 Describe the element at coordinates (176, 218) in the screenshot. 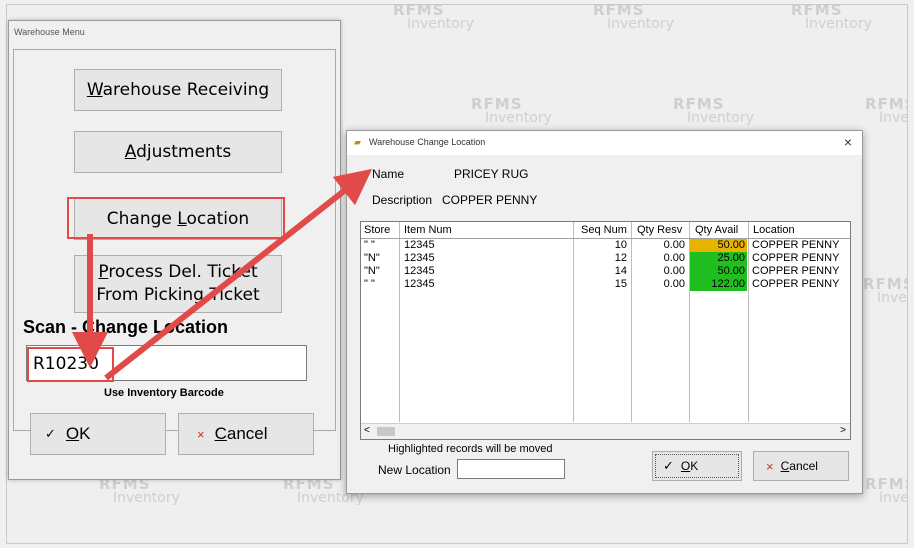

I see `change-location-highlight` at that location.